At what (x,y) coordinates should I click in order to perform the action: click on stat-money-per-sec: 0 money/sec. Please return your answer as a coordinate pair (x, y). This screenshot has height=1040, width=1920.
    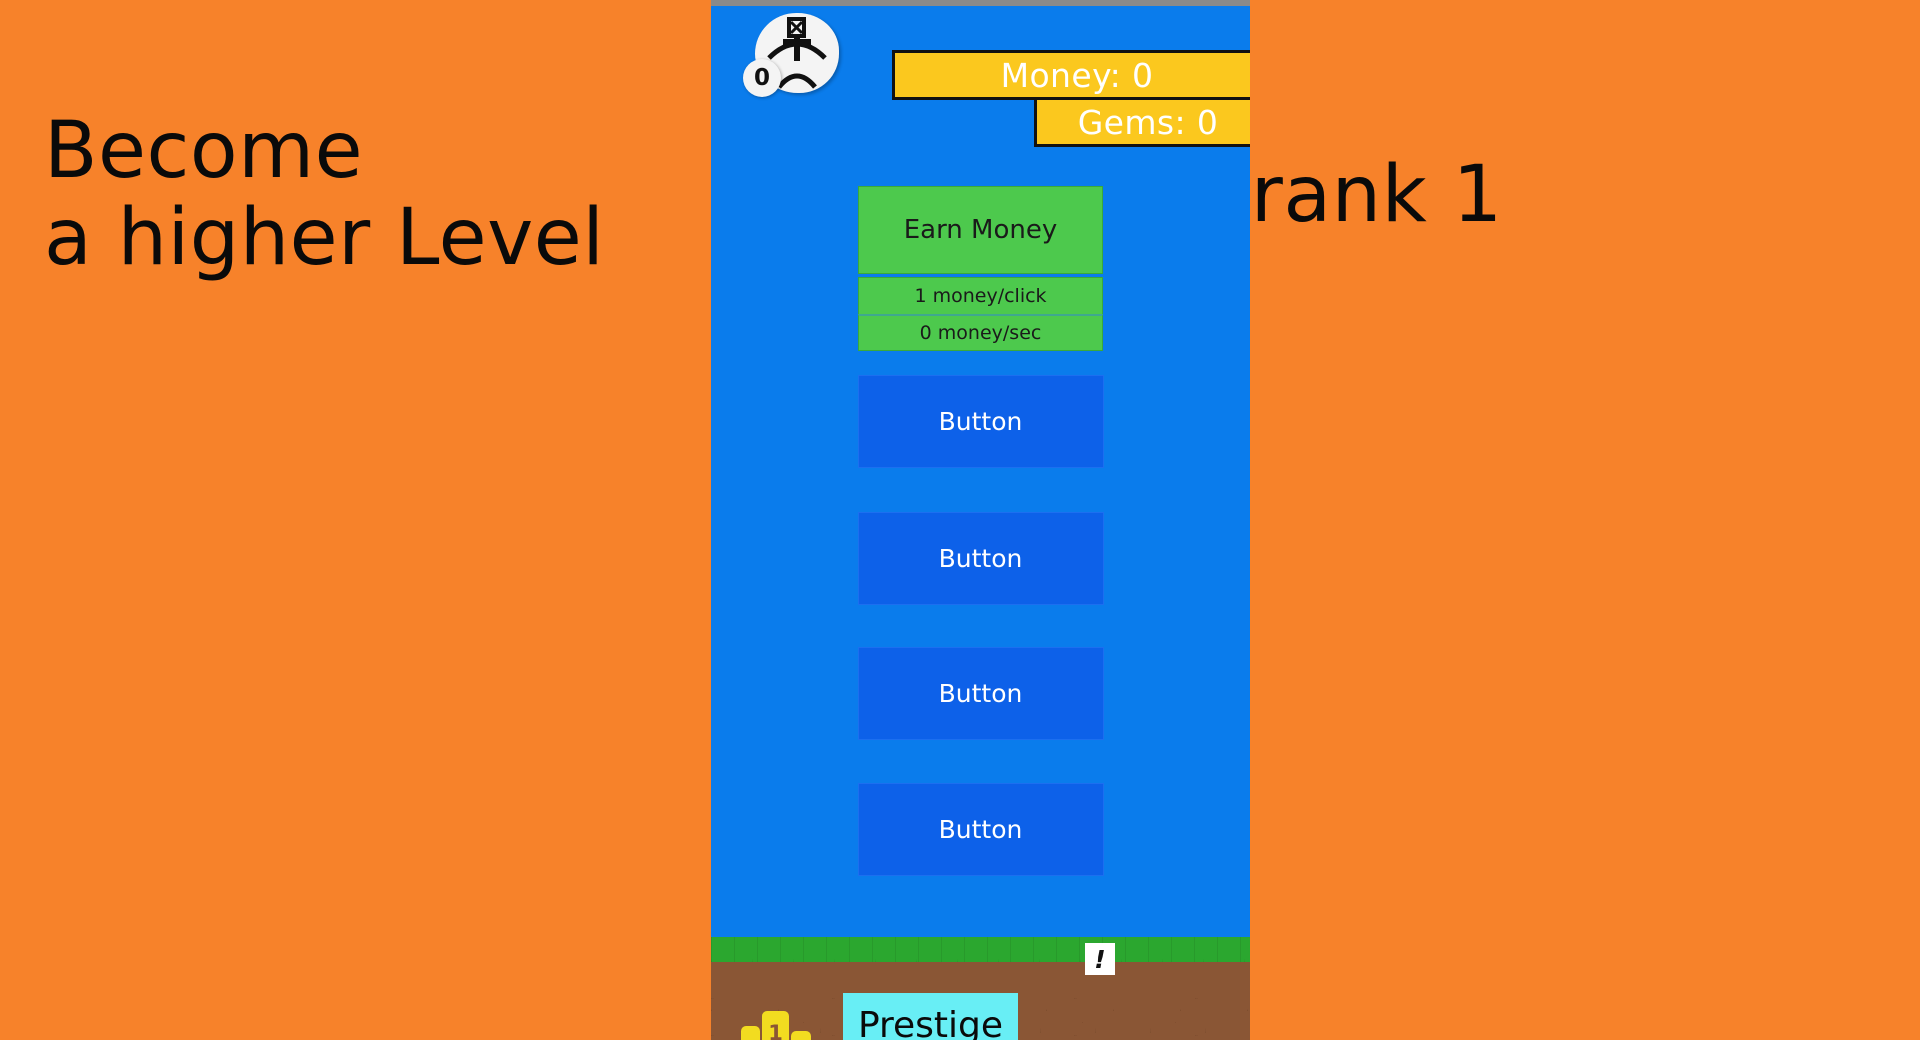
    Looking at the image, I should click on (980, 332).